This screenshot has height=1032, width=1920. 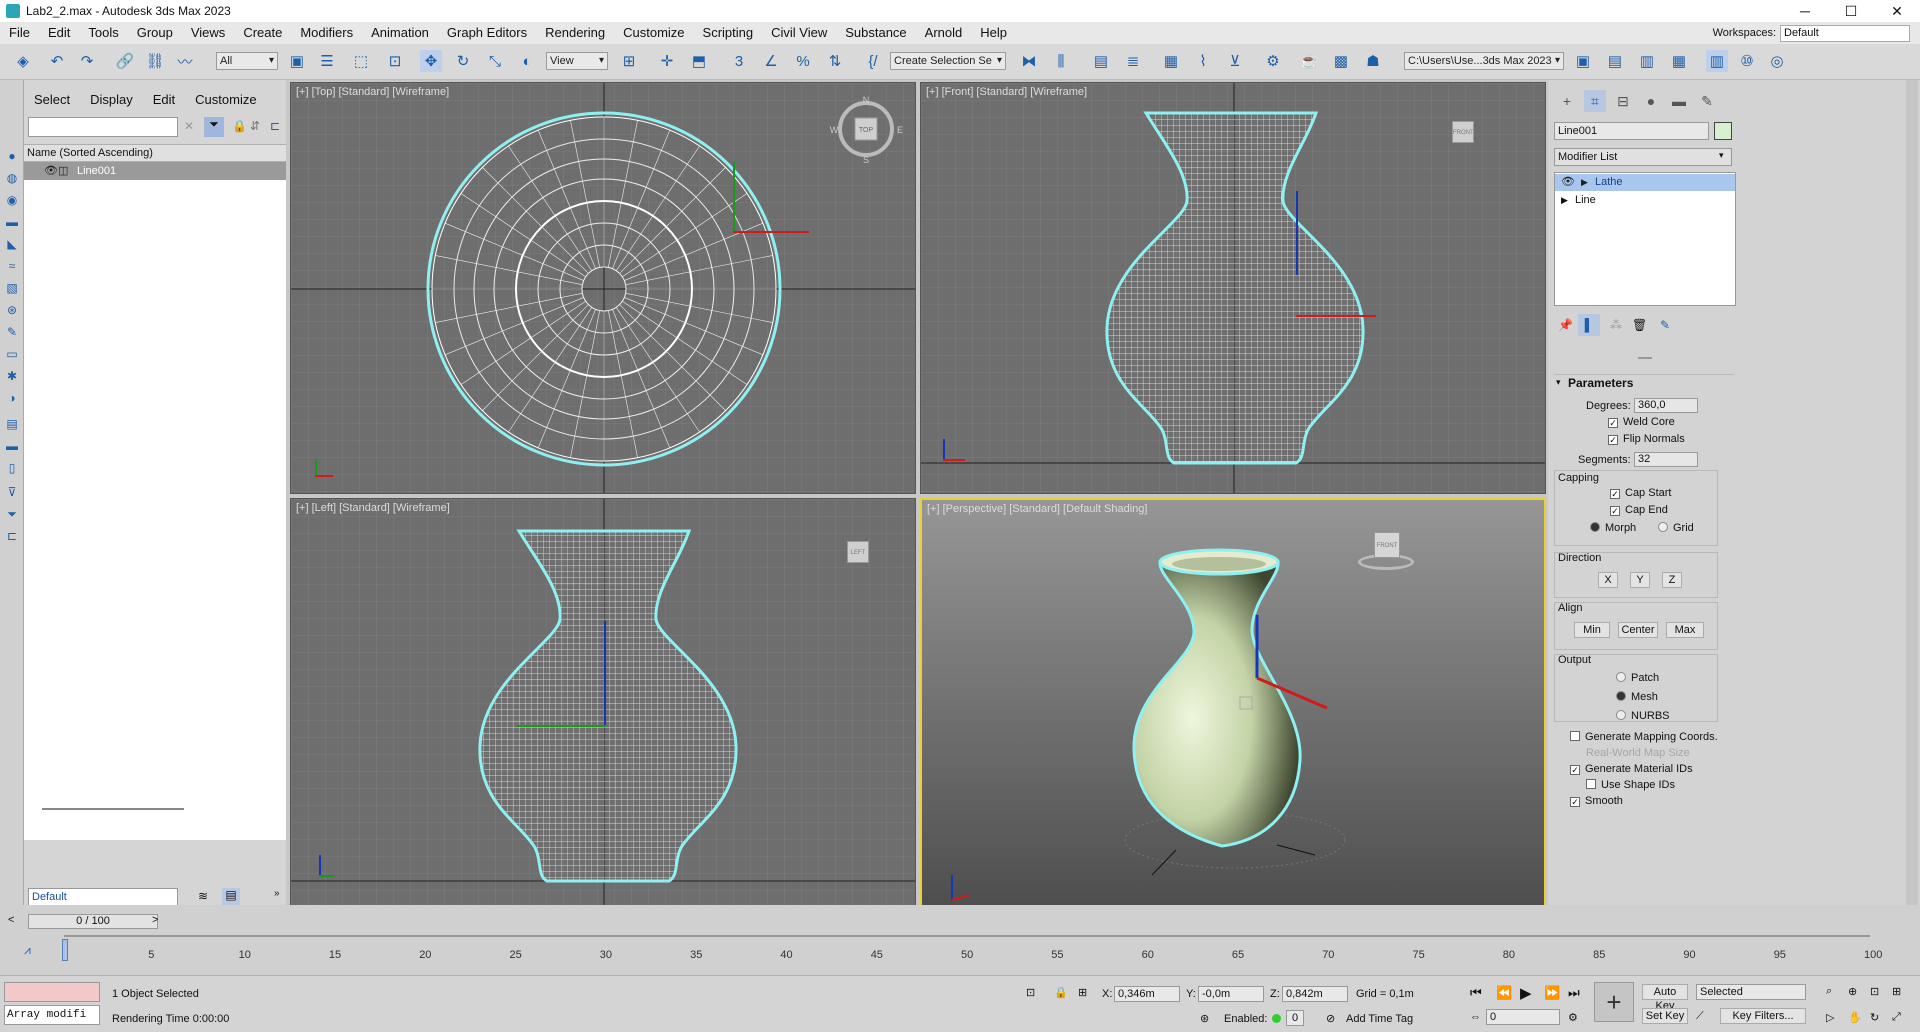 I want to click on object-name-field: Line001, so click(x=1631, y=131).